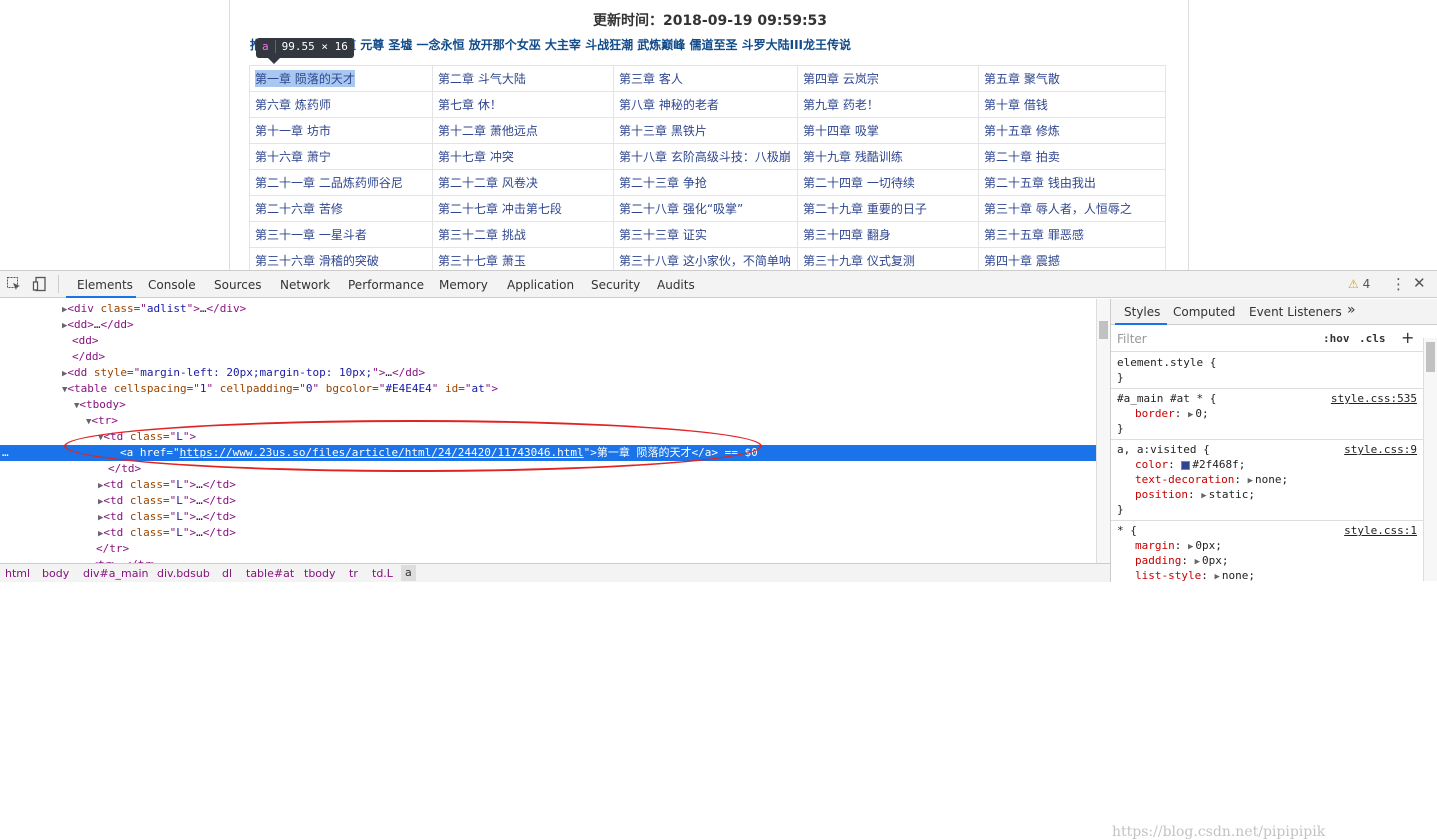 The image size is (1437, 840). What do you see at coordinates (1166, 362) in the screenshot?
I see `rule-selector: element.style {` at bounding box center [1166, 362].